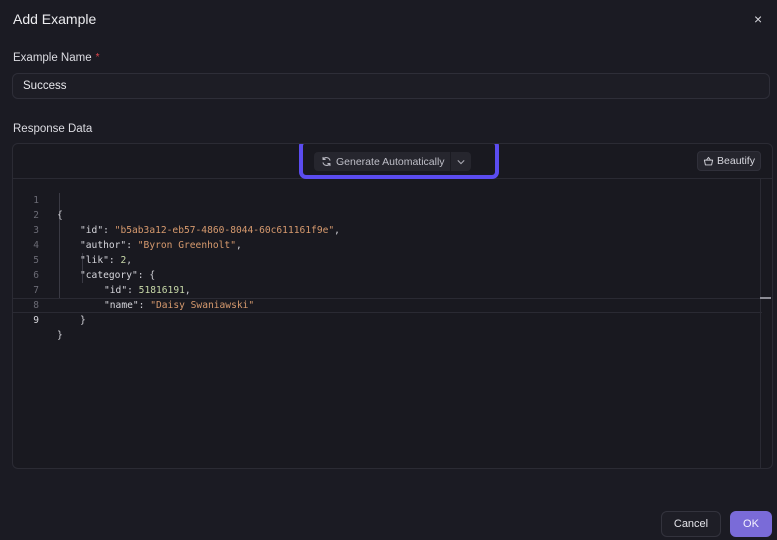  I want to click on code-line: 4 "lik": 2,, so click(392, 244).